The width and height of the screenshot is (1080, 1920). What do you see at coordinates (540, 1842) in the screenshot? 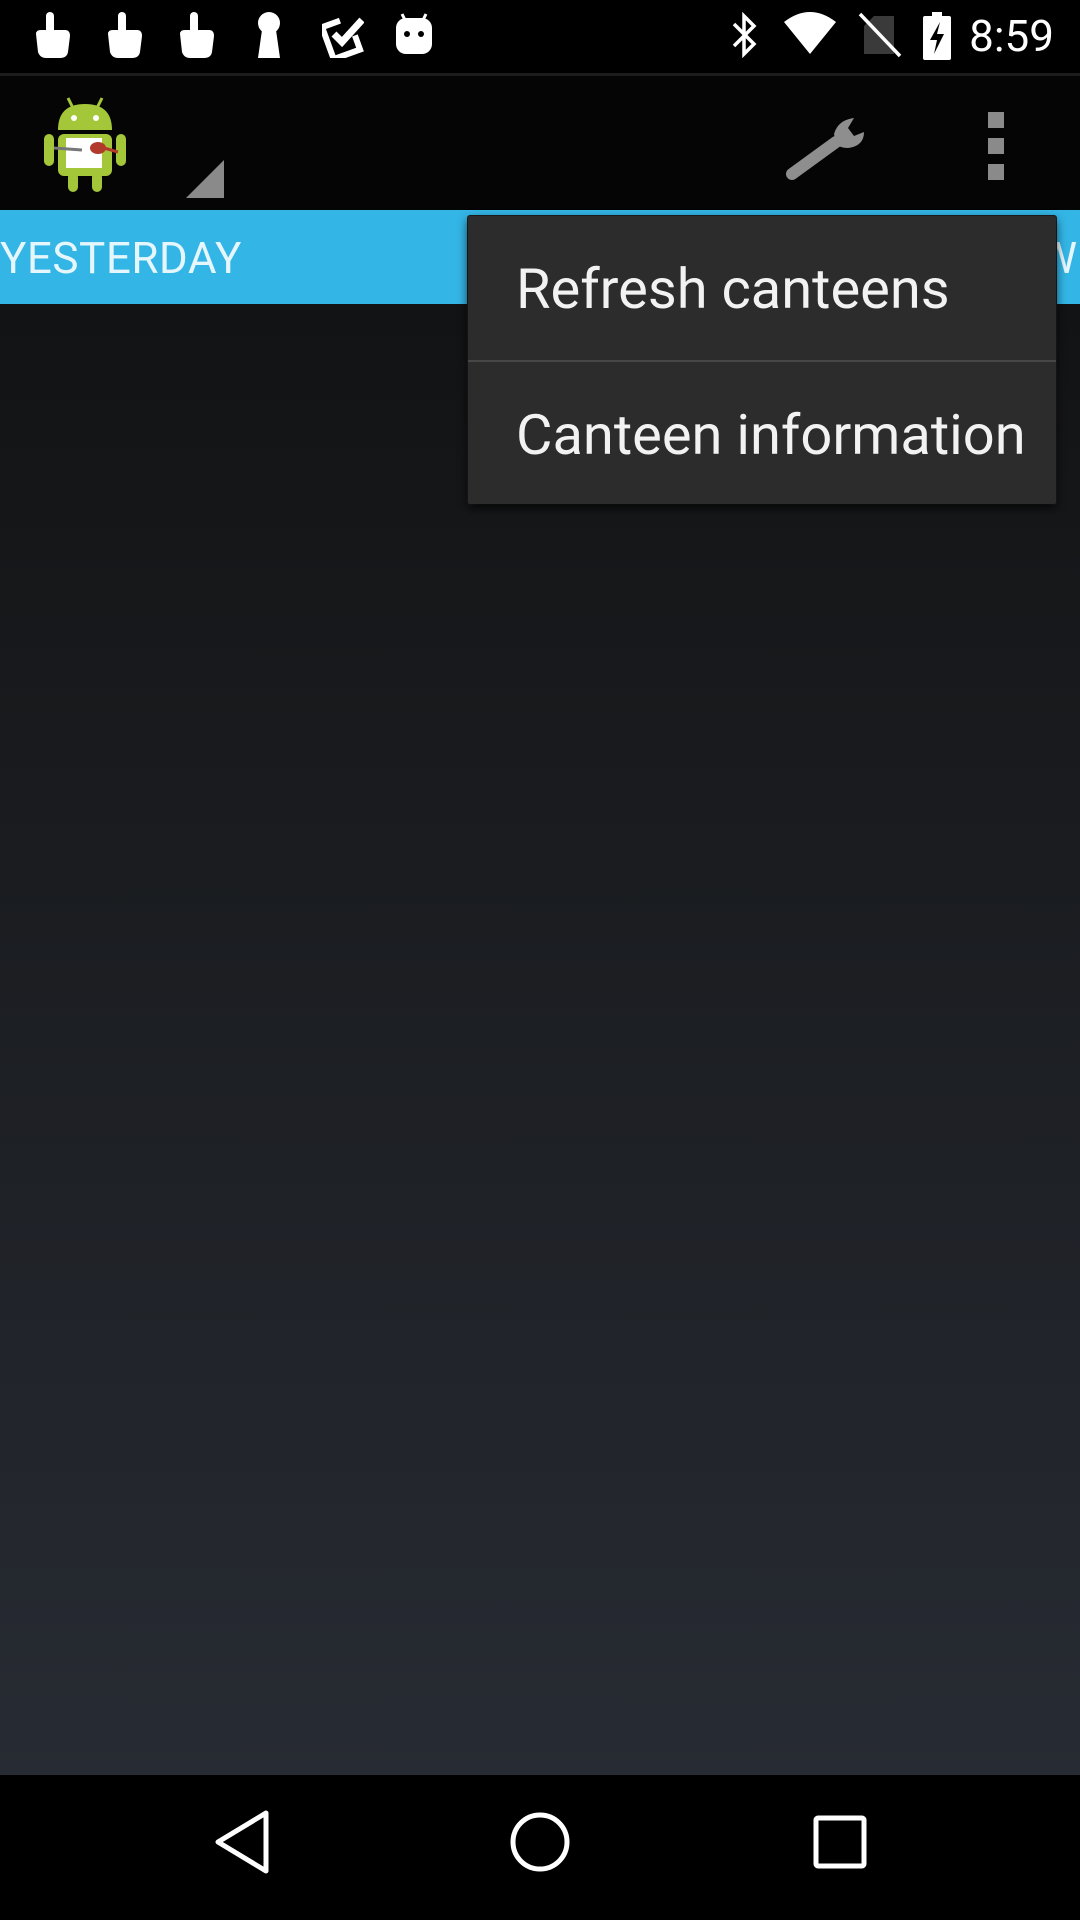
I see `home-icon` at bounding box center [540, 1842].